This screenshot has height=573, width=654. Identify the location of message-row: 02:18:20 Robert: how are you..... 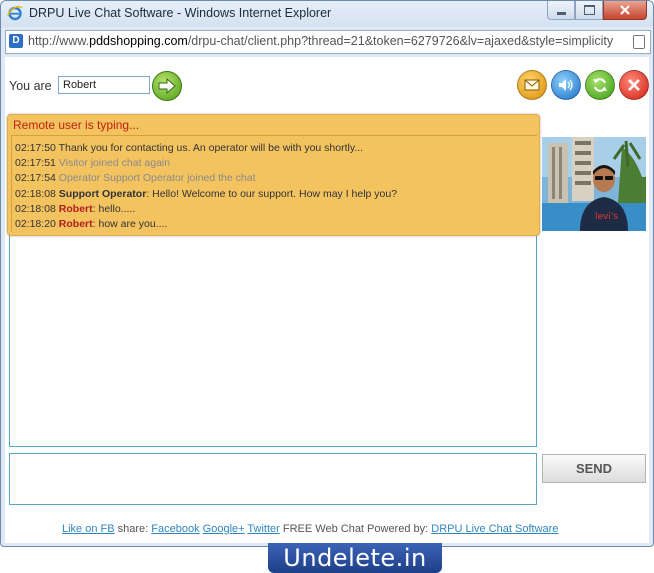
(91, 224).